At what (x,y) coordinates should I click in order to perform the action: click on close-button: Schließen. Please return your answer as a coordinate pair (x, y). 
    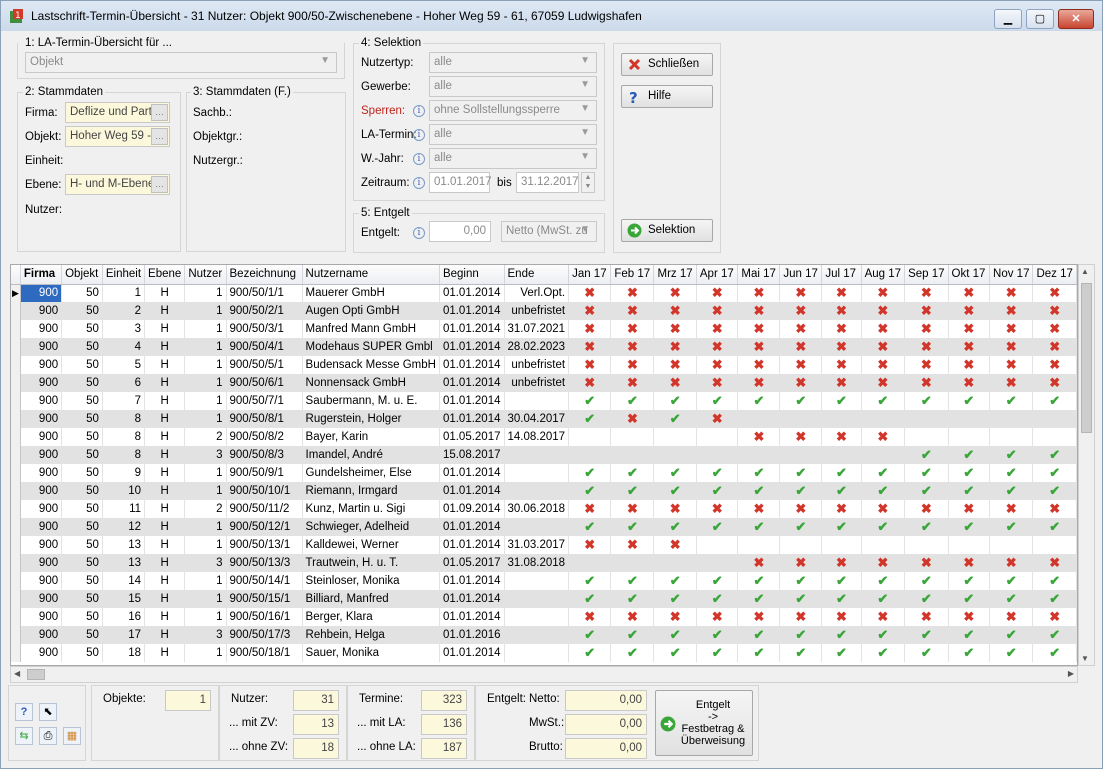
    Looking at the image, I should click on (667, 64).